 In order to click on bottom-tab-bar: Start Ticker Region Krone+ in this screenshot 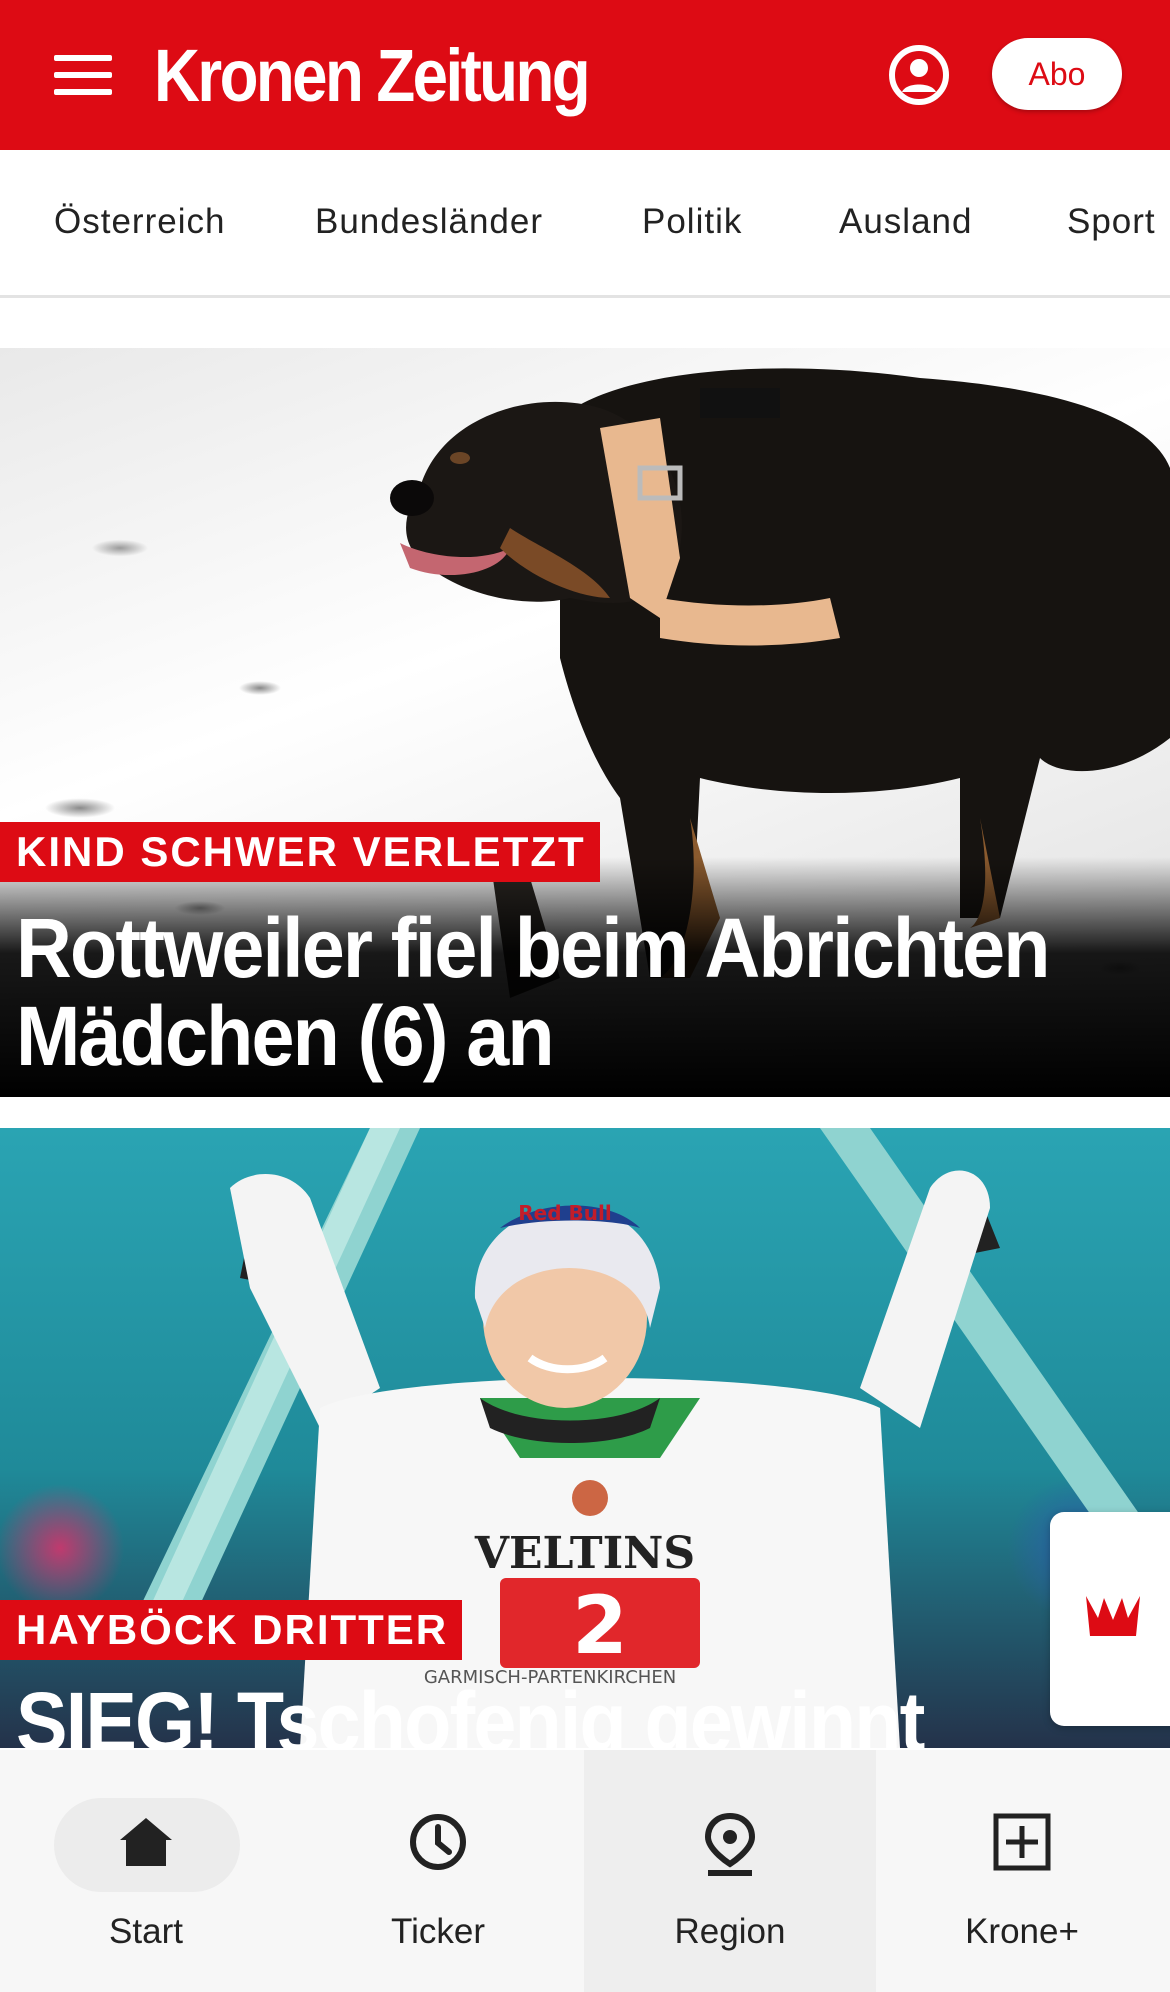, I will do `click(585, 1871)`.